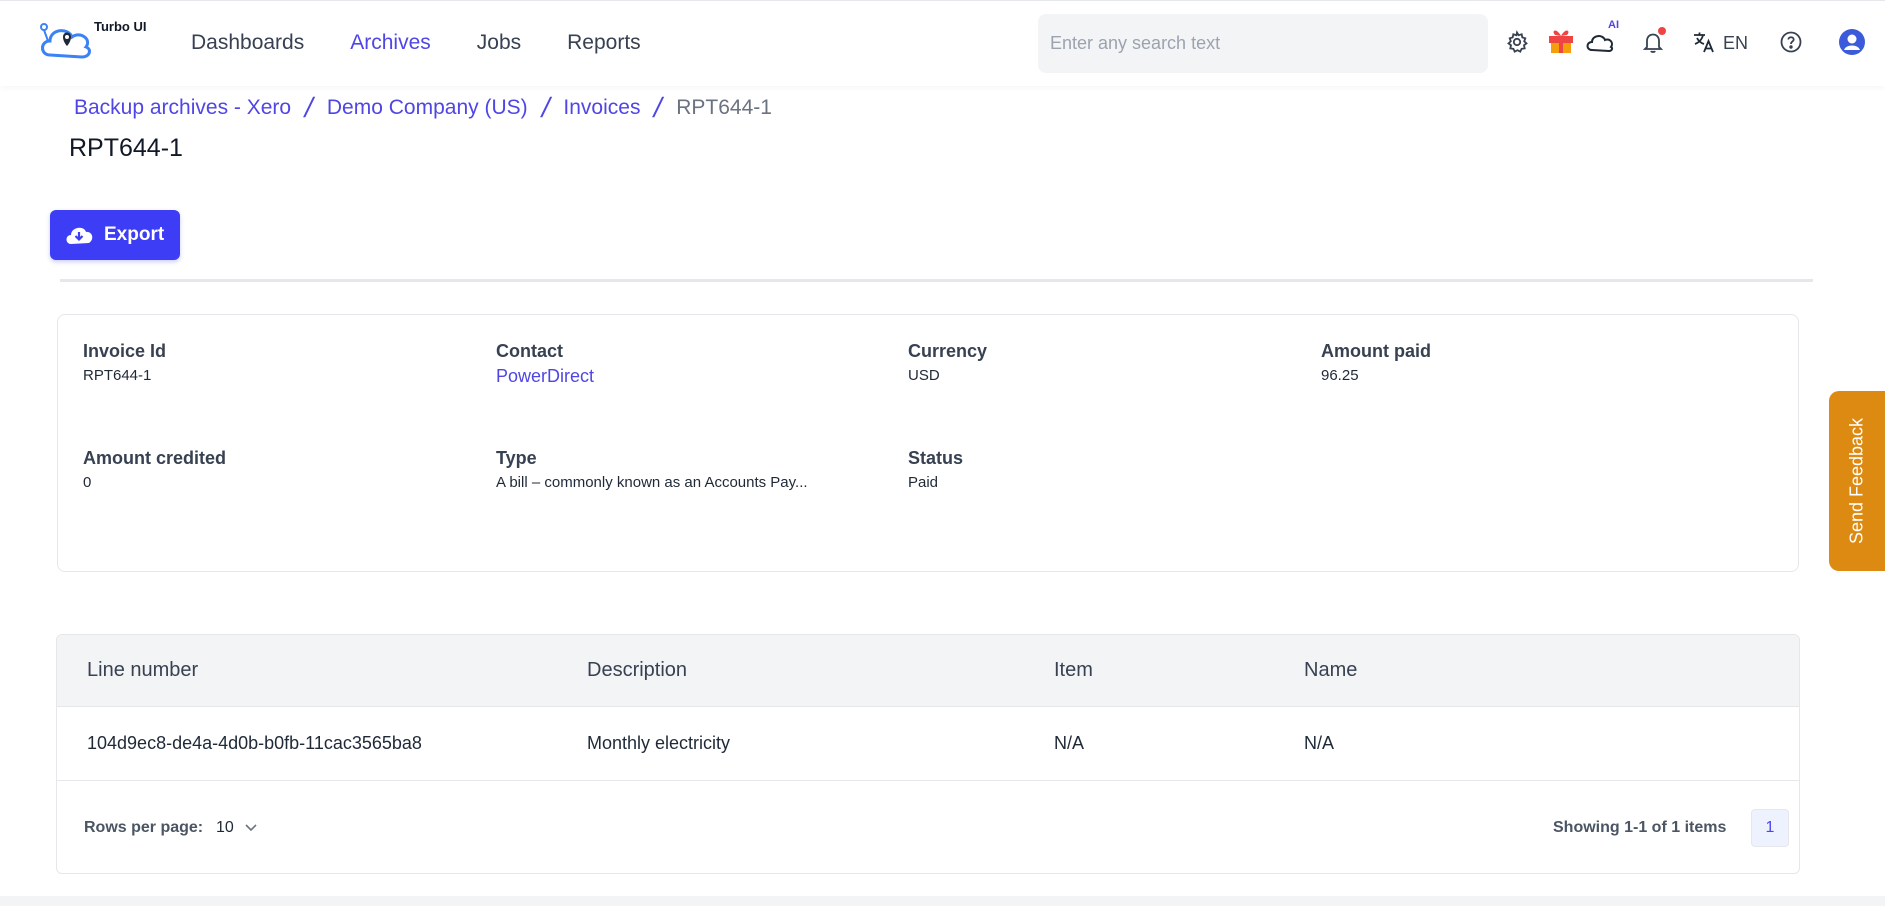  I want to click on cell-item: N/A, so click(1069, 743).